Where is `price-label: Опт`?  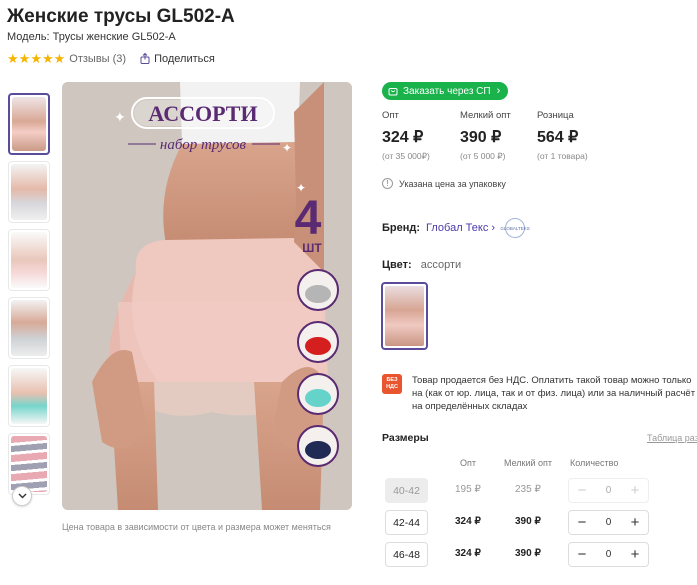 price-label: Опт is located at coordinates (390, 115).